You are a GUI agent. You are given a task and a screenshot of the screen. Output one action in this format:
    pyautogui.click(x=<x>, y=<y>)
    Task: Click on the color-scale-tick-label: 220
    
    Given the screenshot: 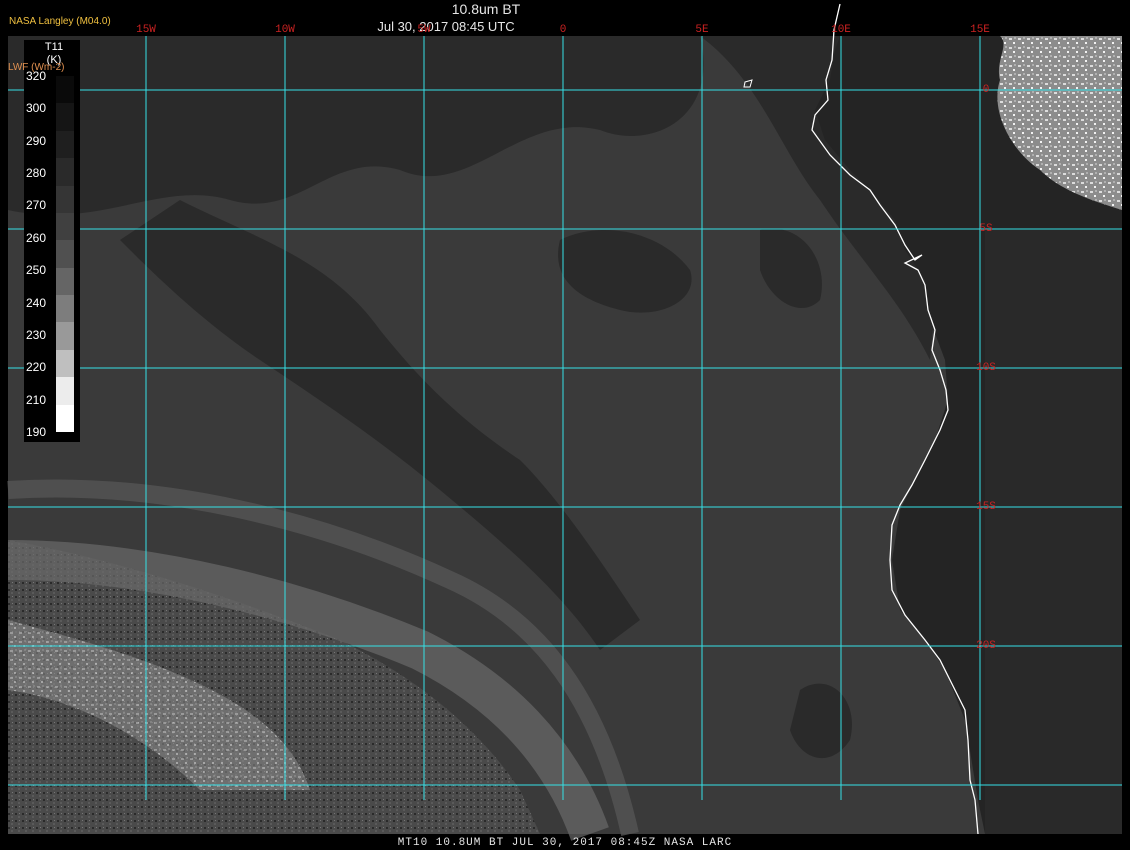 What is the action you would take?
    pyautogui.click(x=36, y=367)
    